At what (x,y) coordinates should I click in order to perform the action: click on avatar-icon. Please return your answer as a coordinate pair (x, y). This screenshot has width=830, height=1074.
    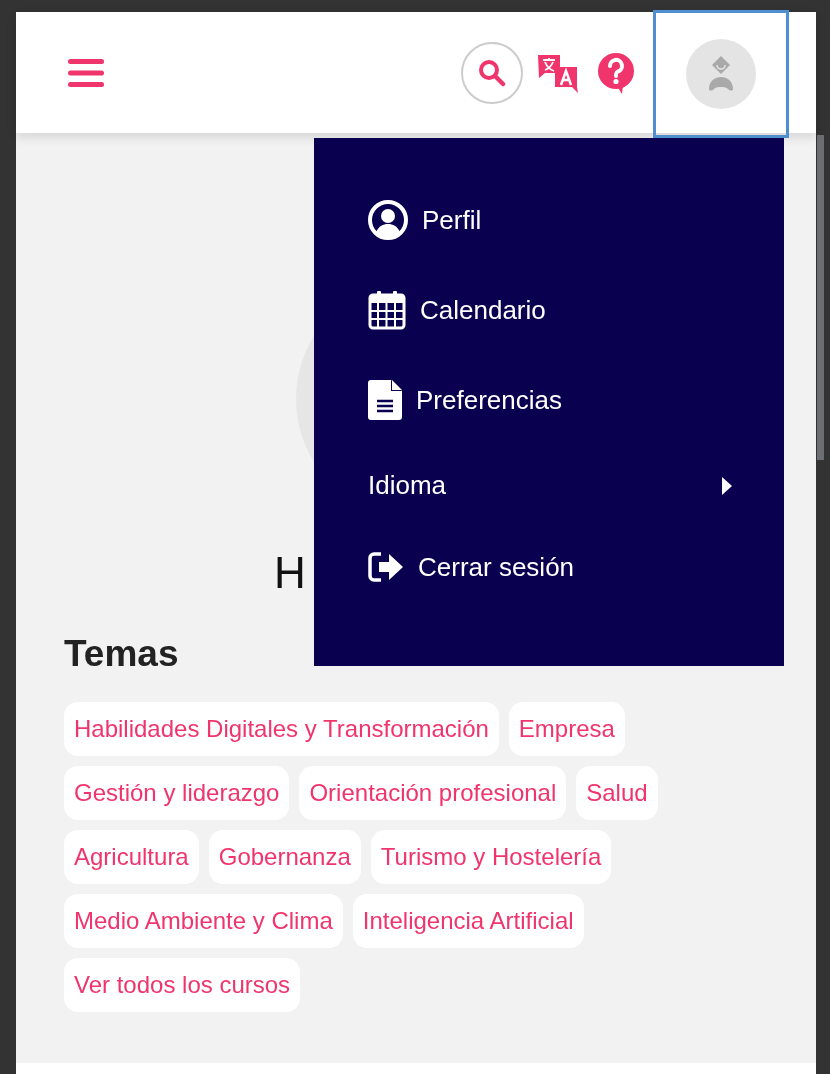
    Looking at the image, I should click on (721, 74).